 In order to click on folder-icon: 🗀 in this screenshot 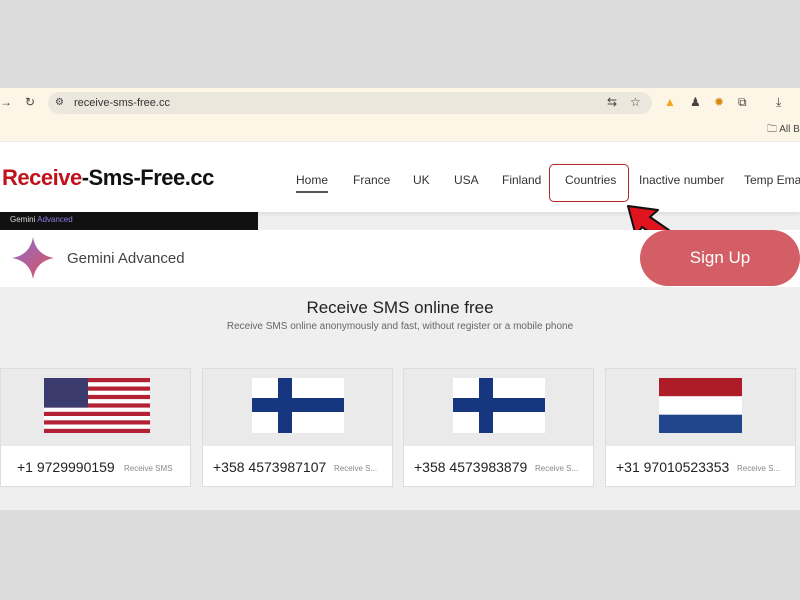, I will do `click(772, 129)`.